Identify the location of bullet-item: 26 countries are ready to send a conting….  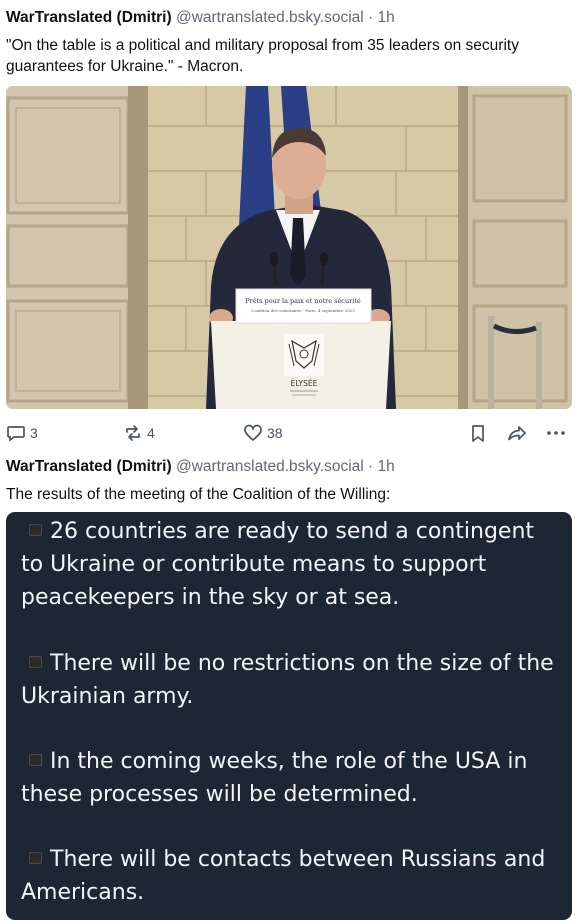
(291, 564).